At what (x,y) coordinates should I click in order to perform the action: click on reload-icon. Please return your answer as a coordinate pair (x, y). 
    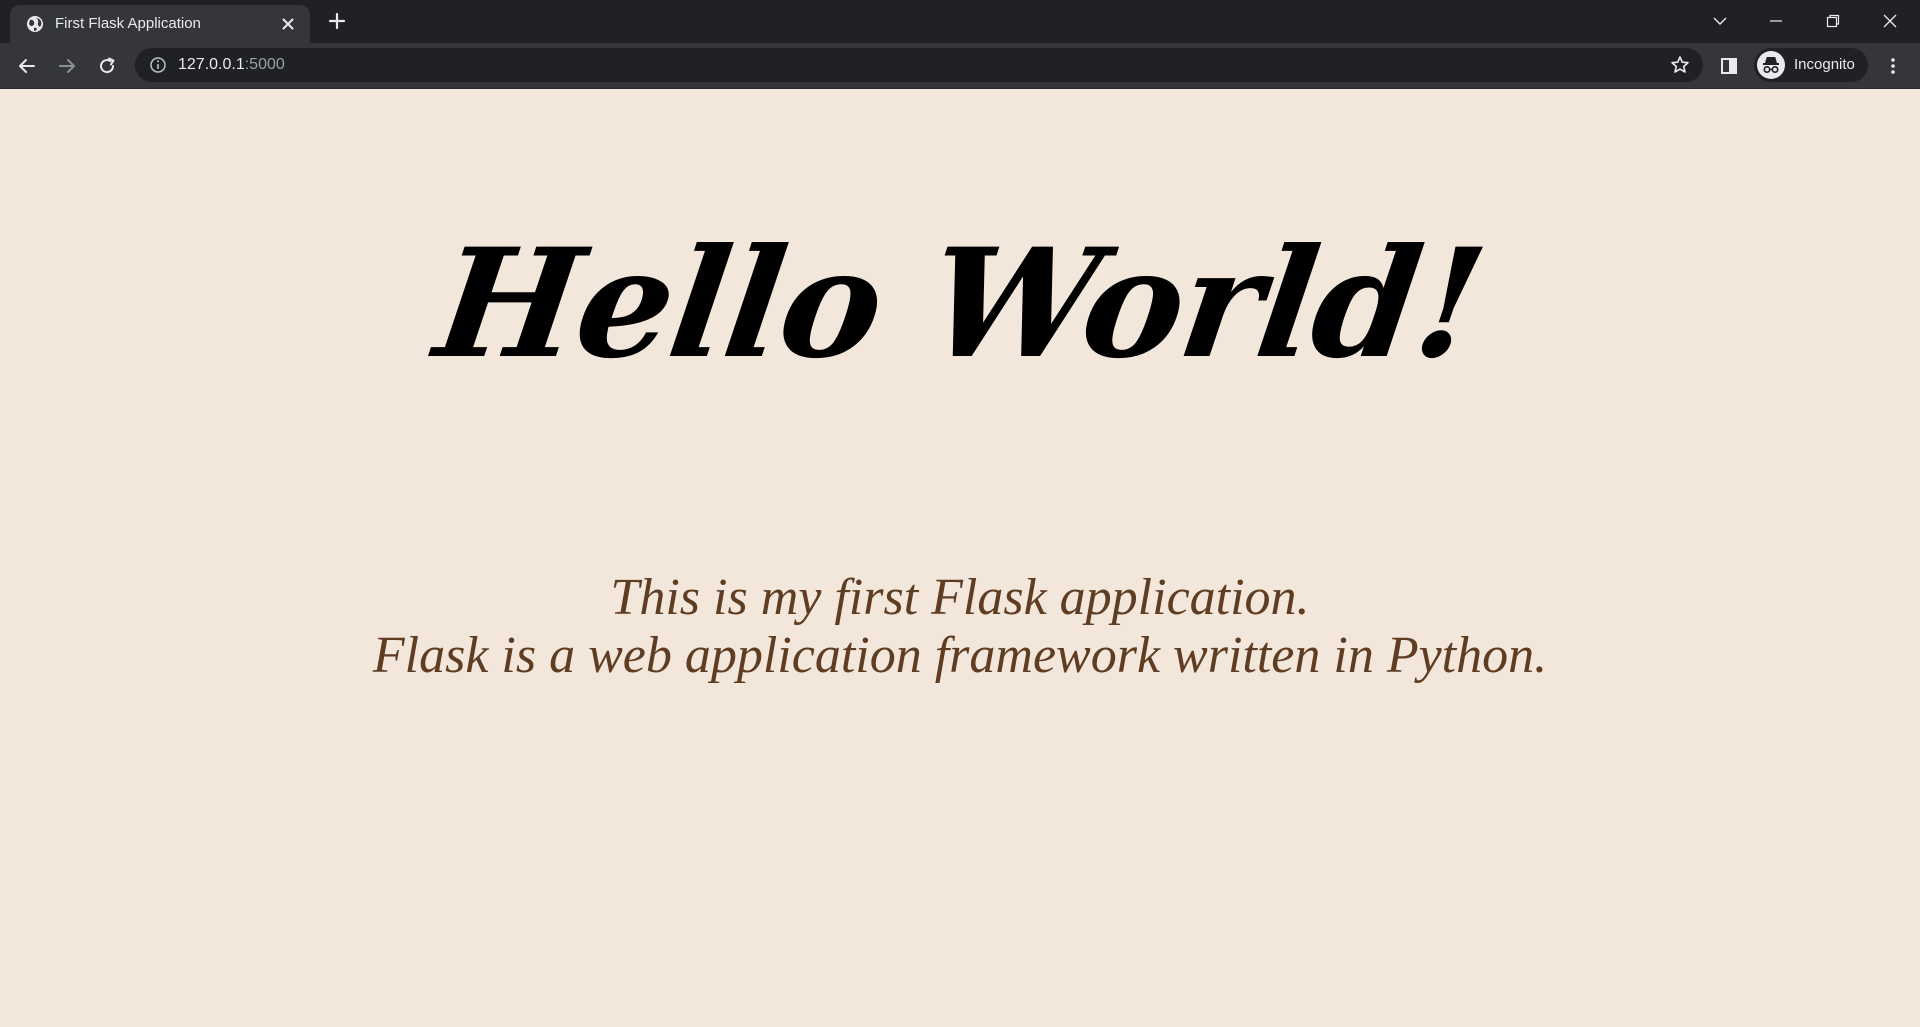
    Looking at the image, I should click on (107, 65).